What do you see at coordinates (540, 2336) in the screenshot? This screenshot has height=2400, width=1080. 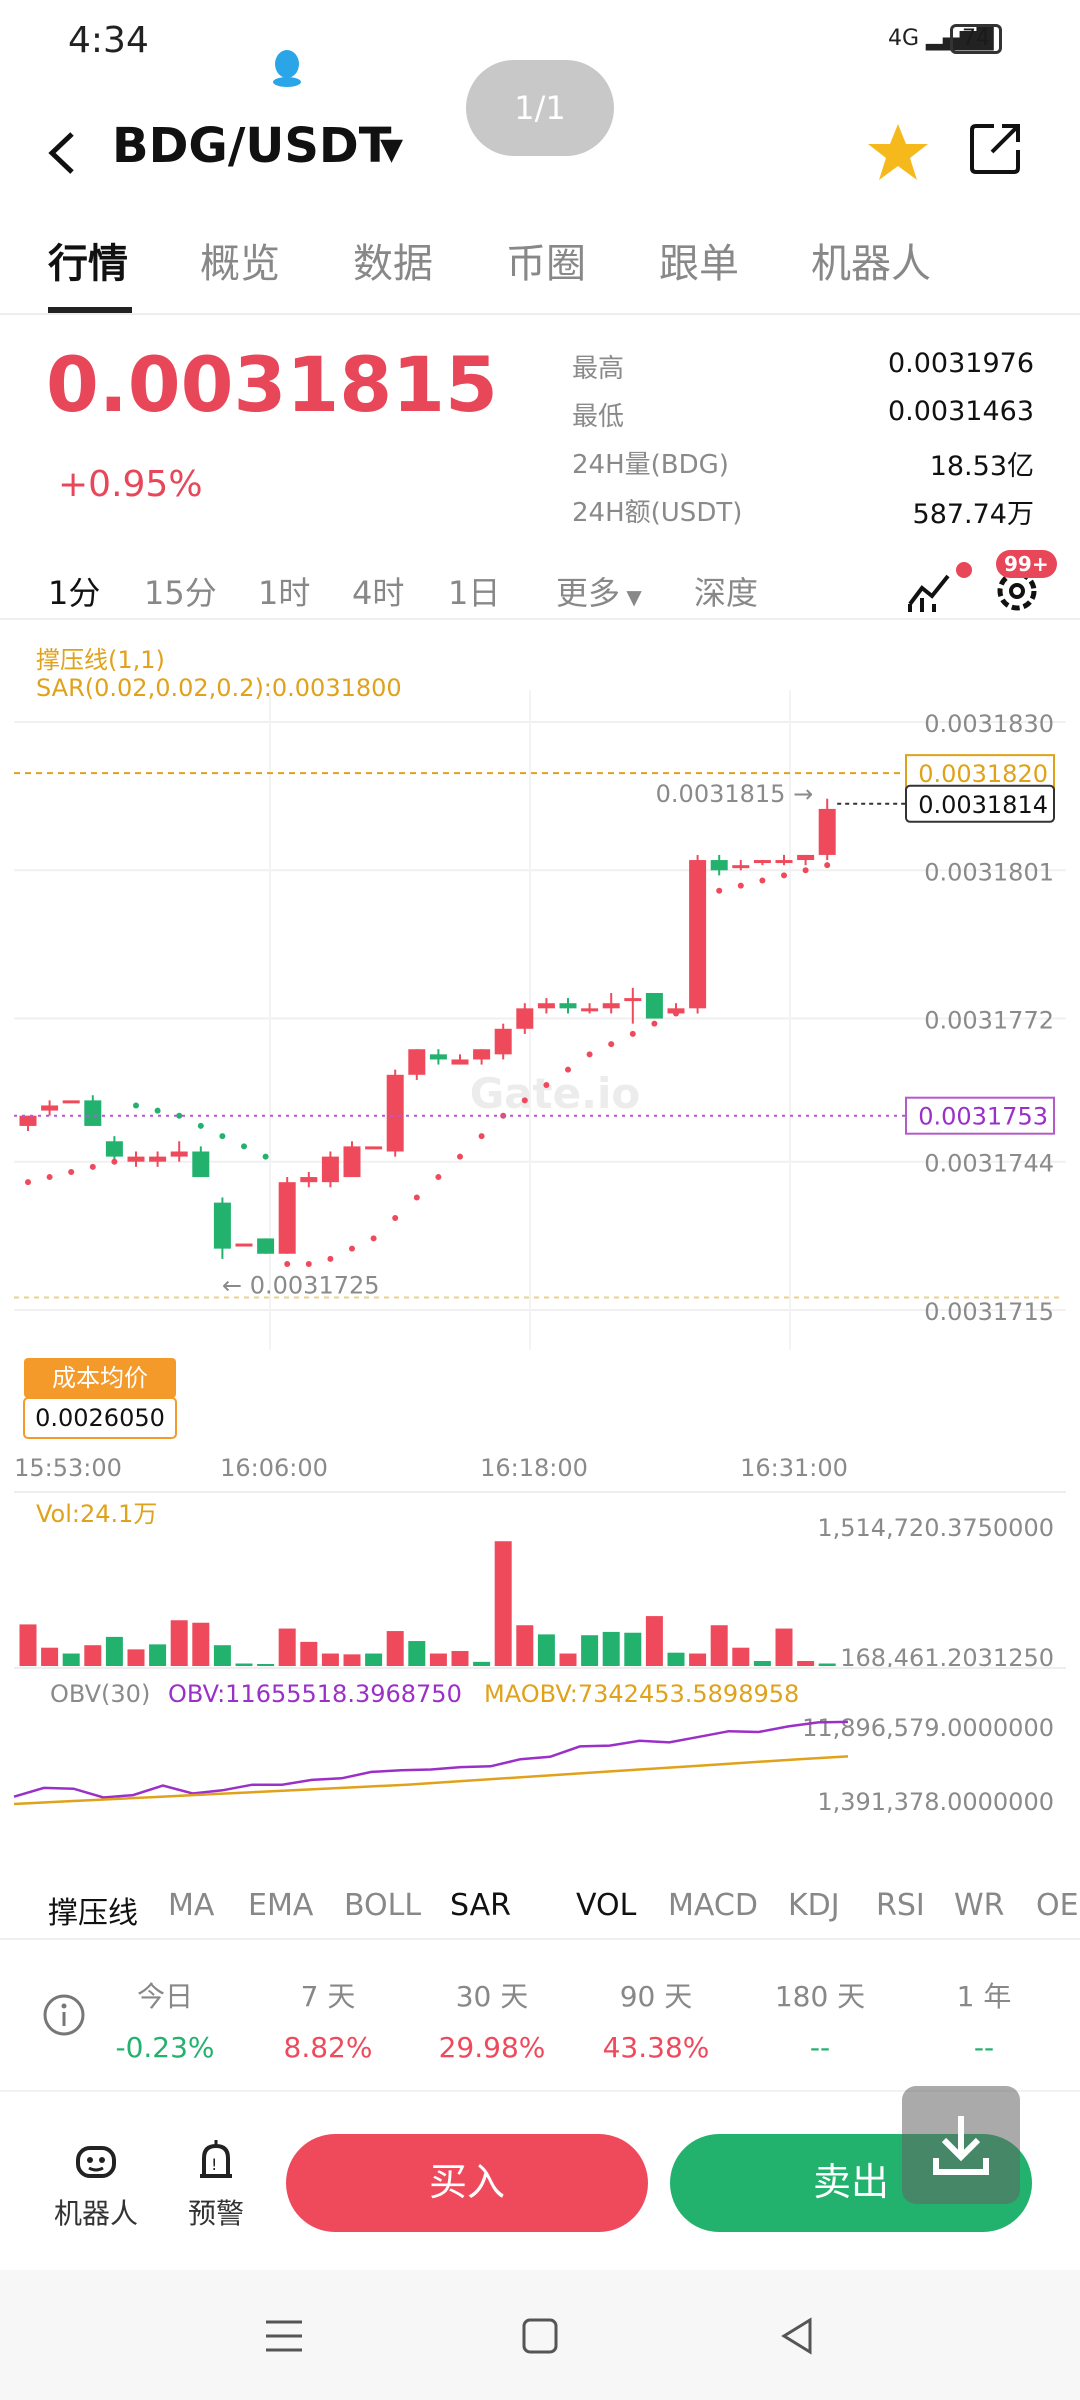 I see `home-icon` at bounding box center [540, 2336].